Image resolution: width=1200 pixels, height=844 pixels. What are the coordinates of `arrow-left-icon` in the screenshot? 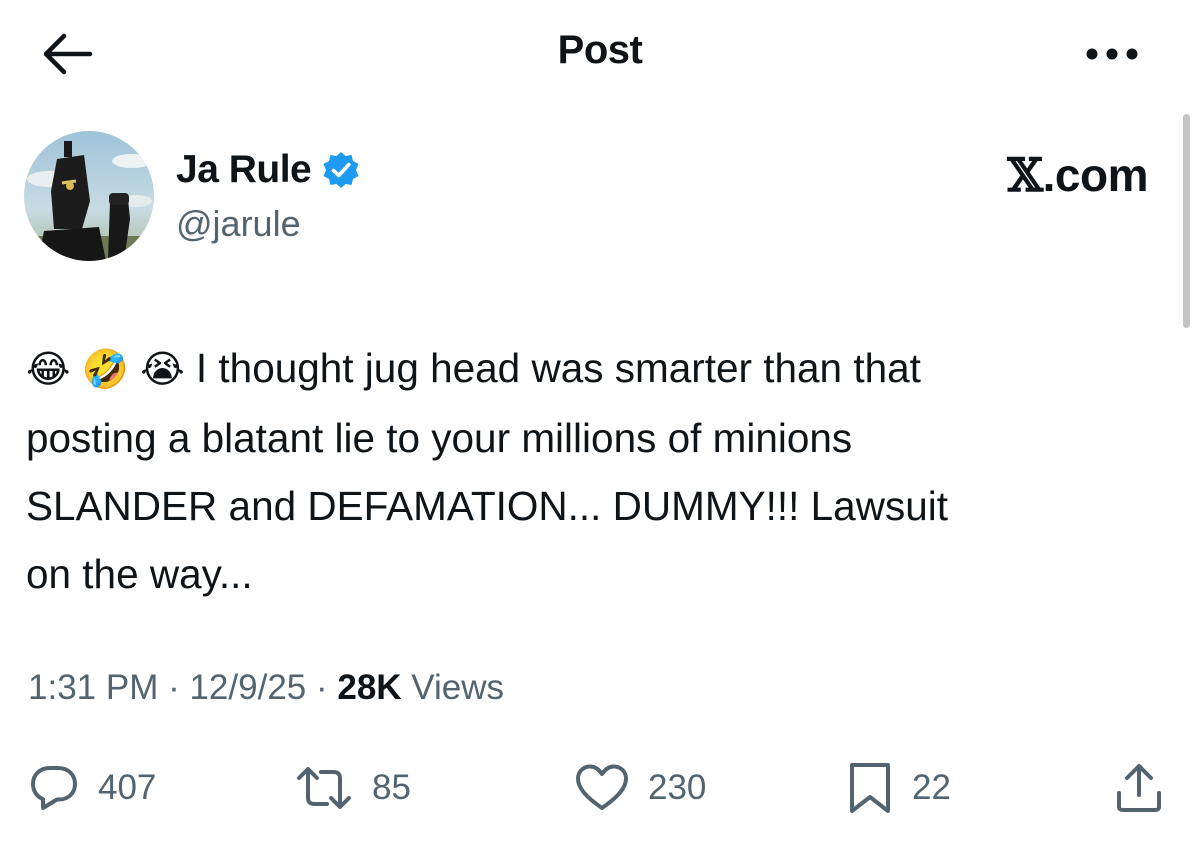 It's located at (66, 56).